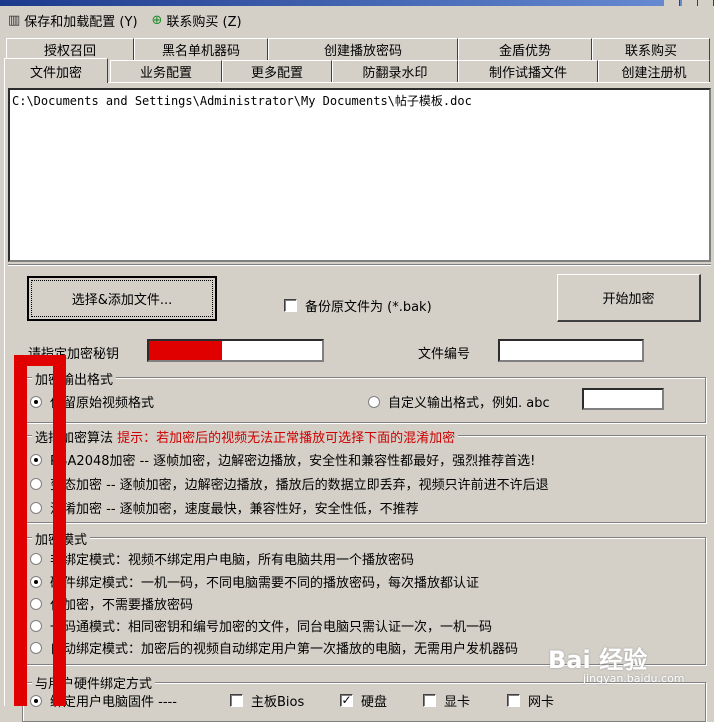 The image size is (714, 722). I want to click on nic-checkbox, so click(513, 700).